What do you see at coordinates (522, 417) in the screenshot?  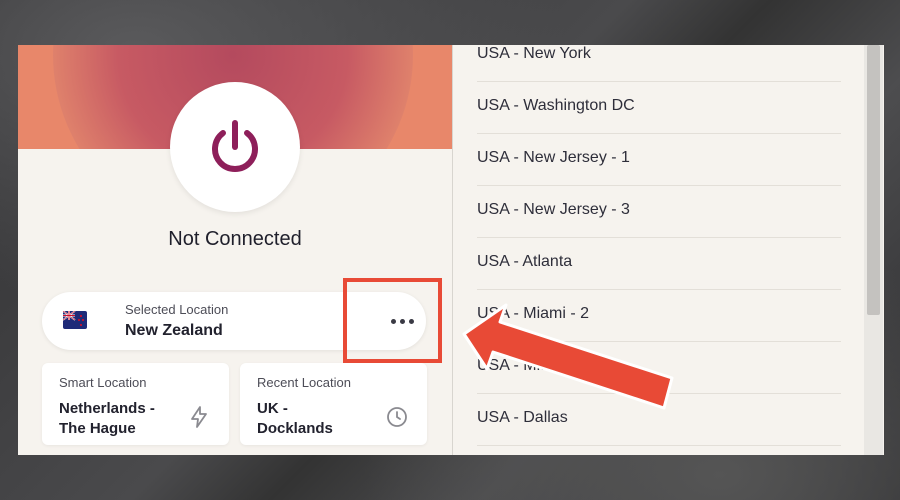 I see `list-item-label: USA - Dallas` at bounding box center [522, 417].